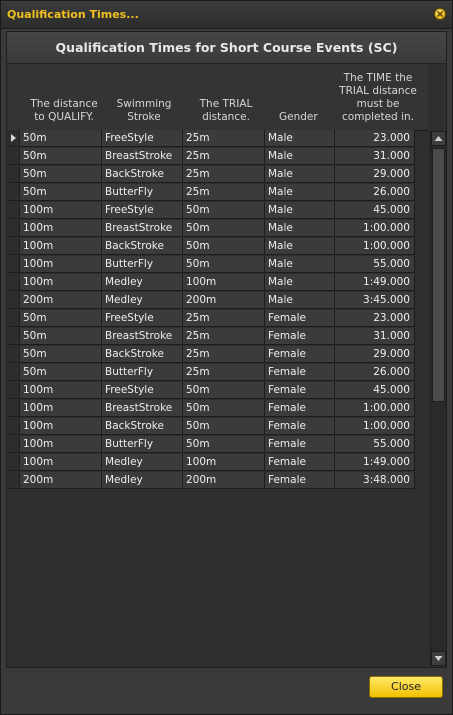  Describe the element at coordinates (375, 300) in the screenshot. I see `cell-time: 3:45.000` at that location.